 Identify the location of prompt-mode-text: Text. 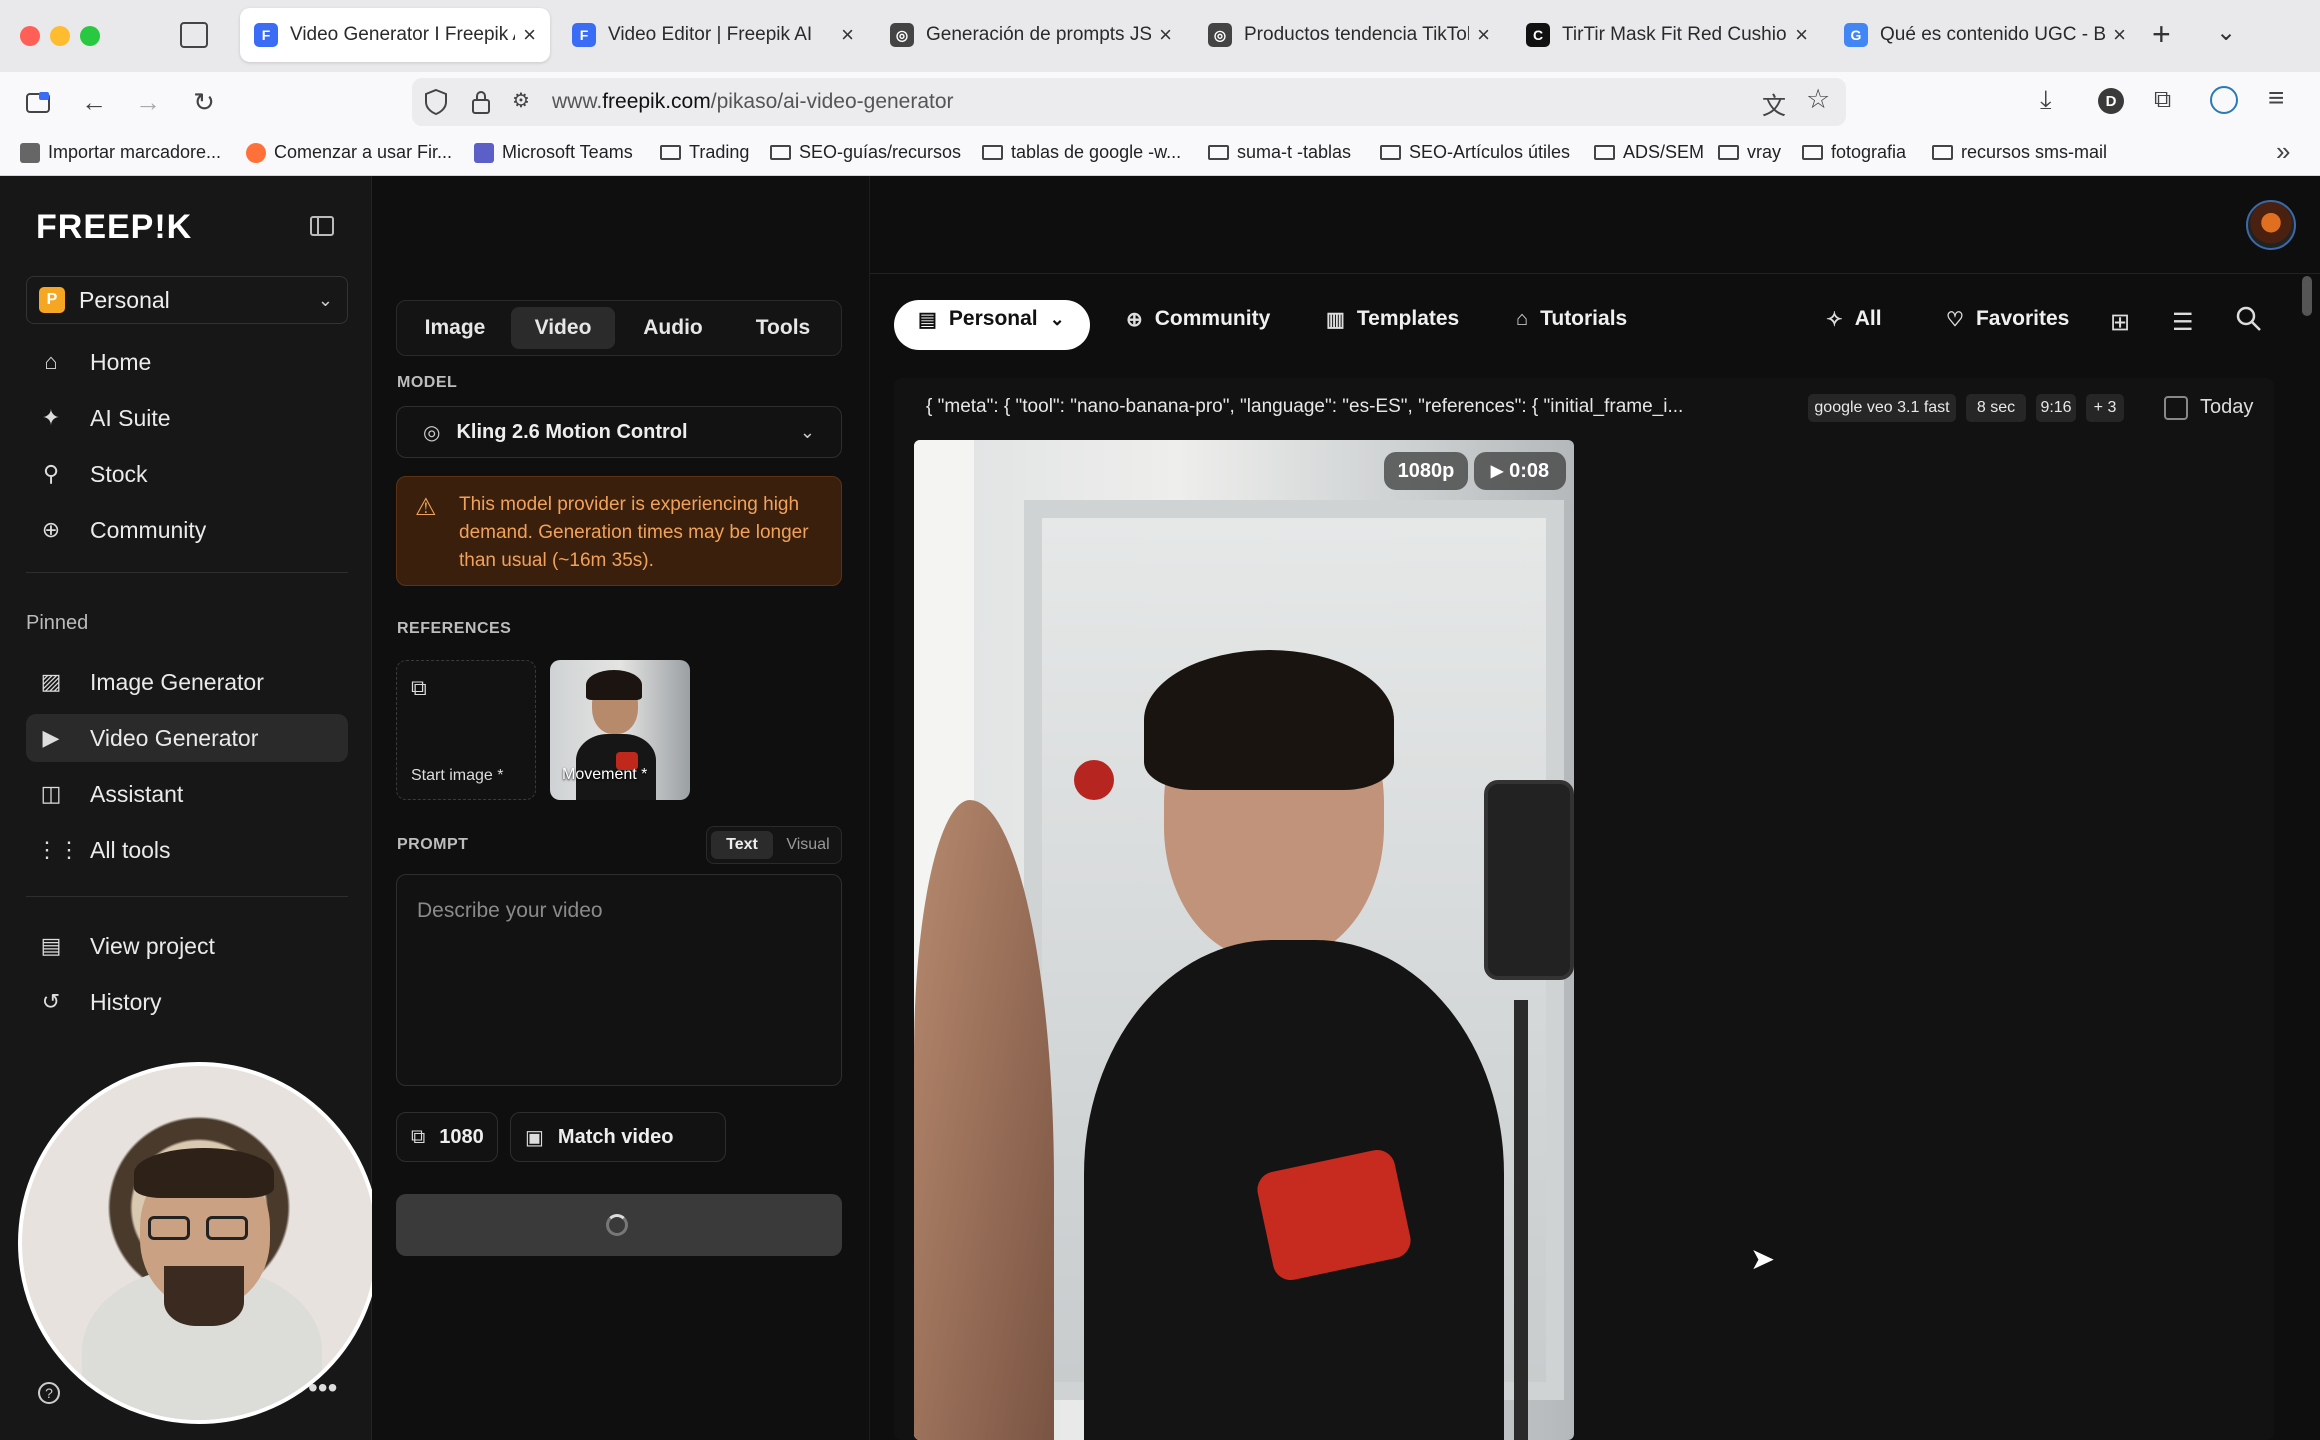
(742, 845).